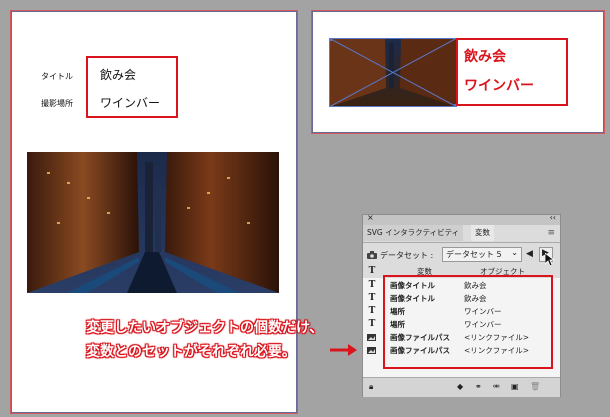  Describe the element at coordinates (370, 217) in the screenshot. I see `close-icon: ×` at that location.